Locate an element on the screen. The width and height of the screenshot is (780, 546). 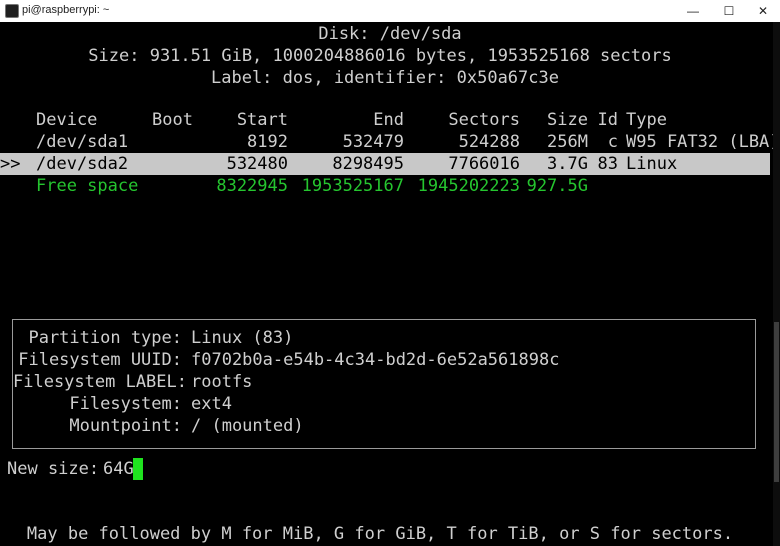
row-id: c is located at coordinates (612, 142).